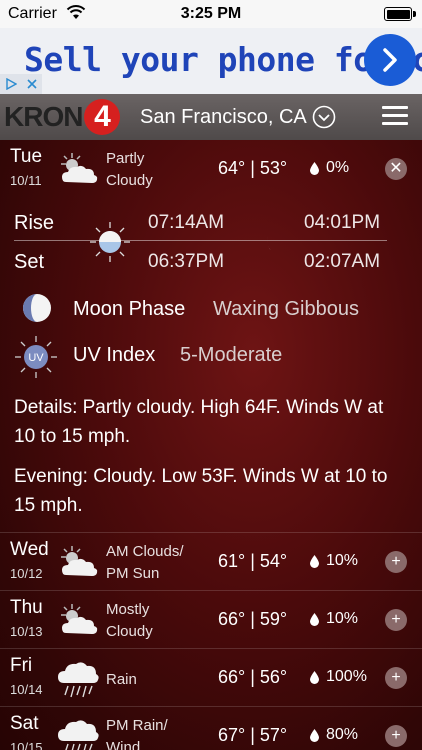 Image resolution: width=422 pixels, height=750 pixels. Describe the element at coordinates (186, 261) in the screenshot. I see `sunset-time: 06:37PM` at that location.